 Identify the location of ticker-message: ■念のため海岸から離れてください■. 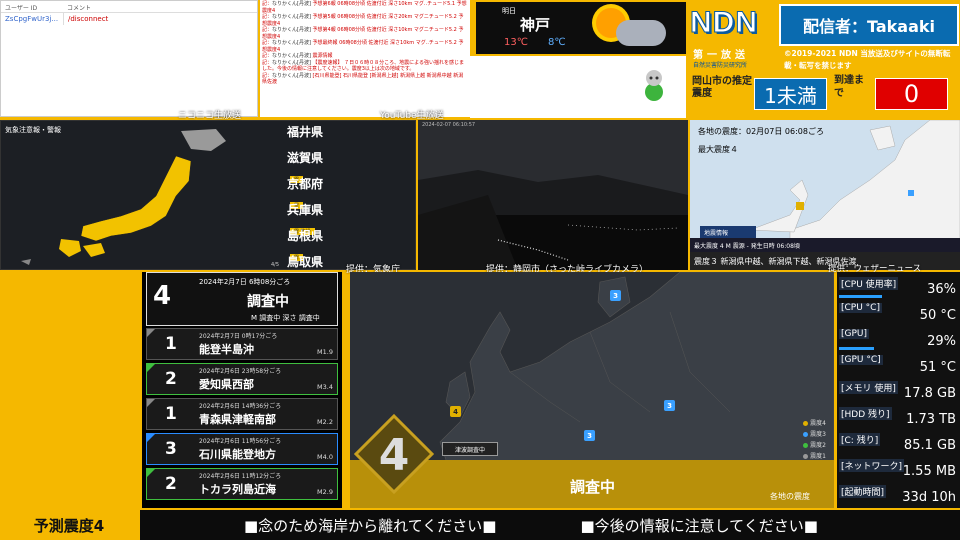
(370, 525).